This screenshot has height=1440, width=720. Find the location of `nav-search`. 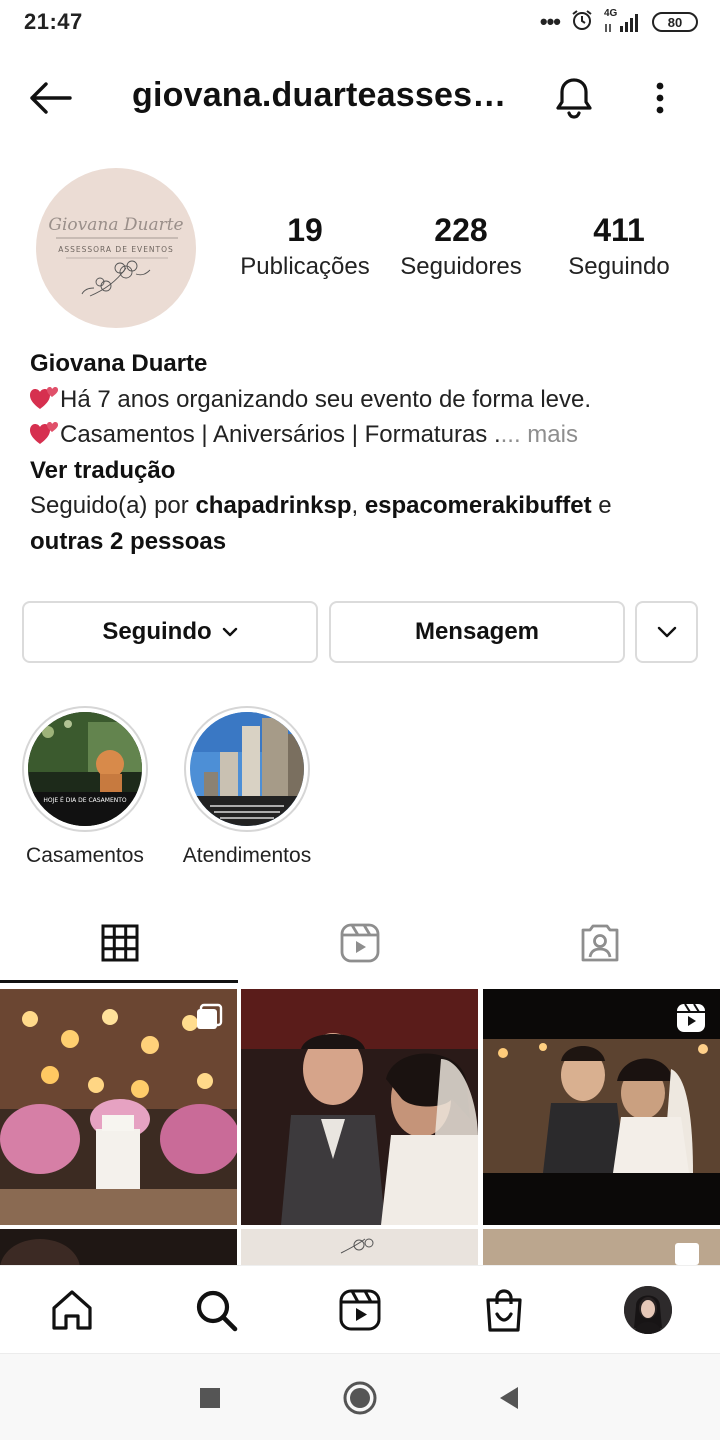

nav-search is located at coordinates (216, 1310).